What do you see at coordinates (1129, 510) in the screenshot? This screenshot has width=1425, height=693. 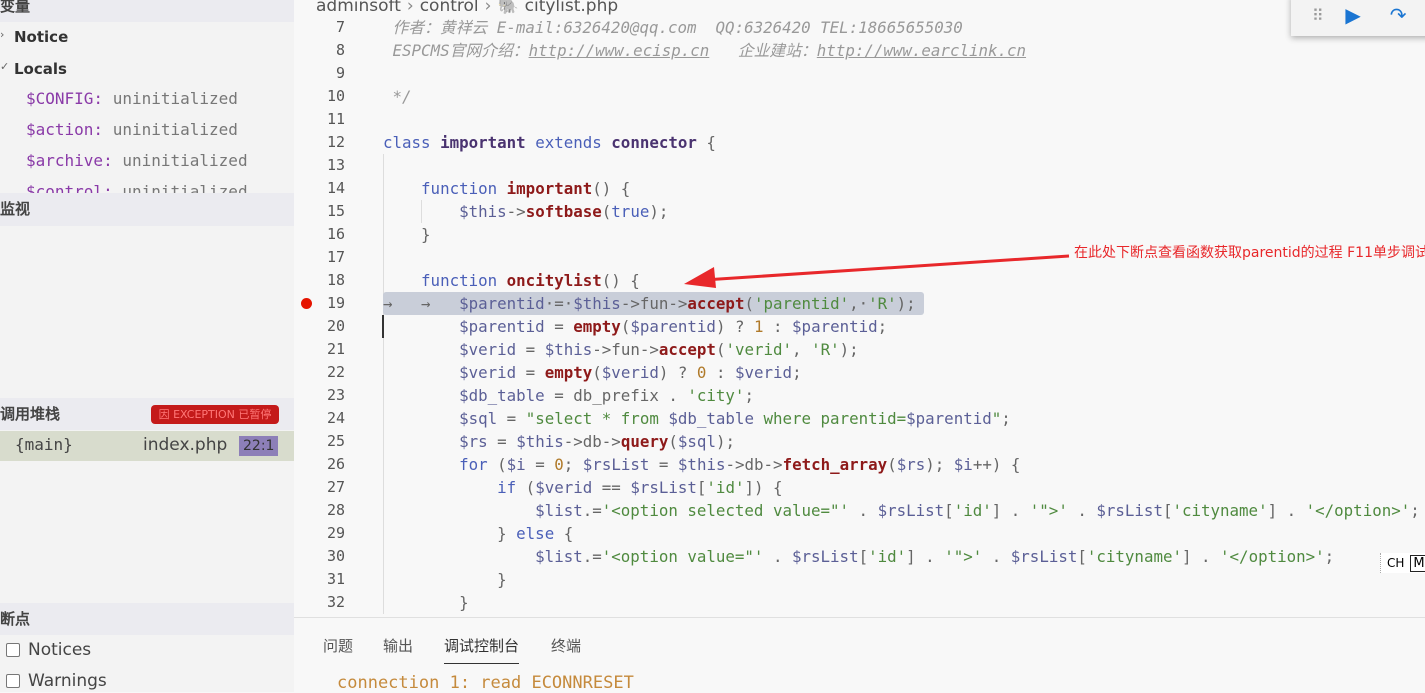 I see `code-token: $rsList` at bounding box center [1129, 510].